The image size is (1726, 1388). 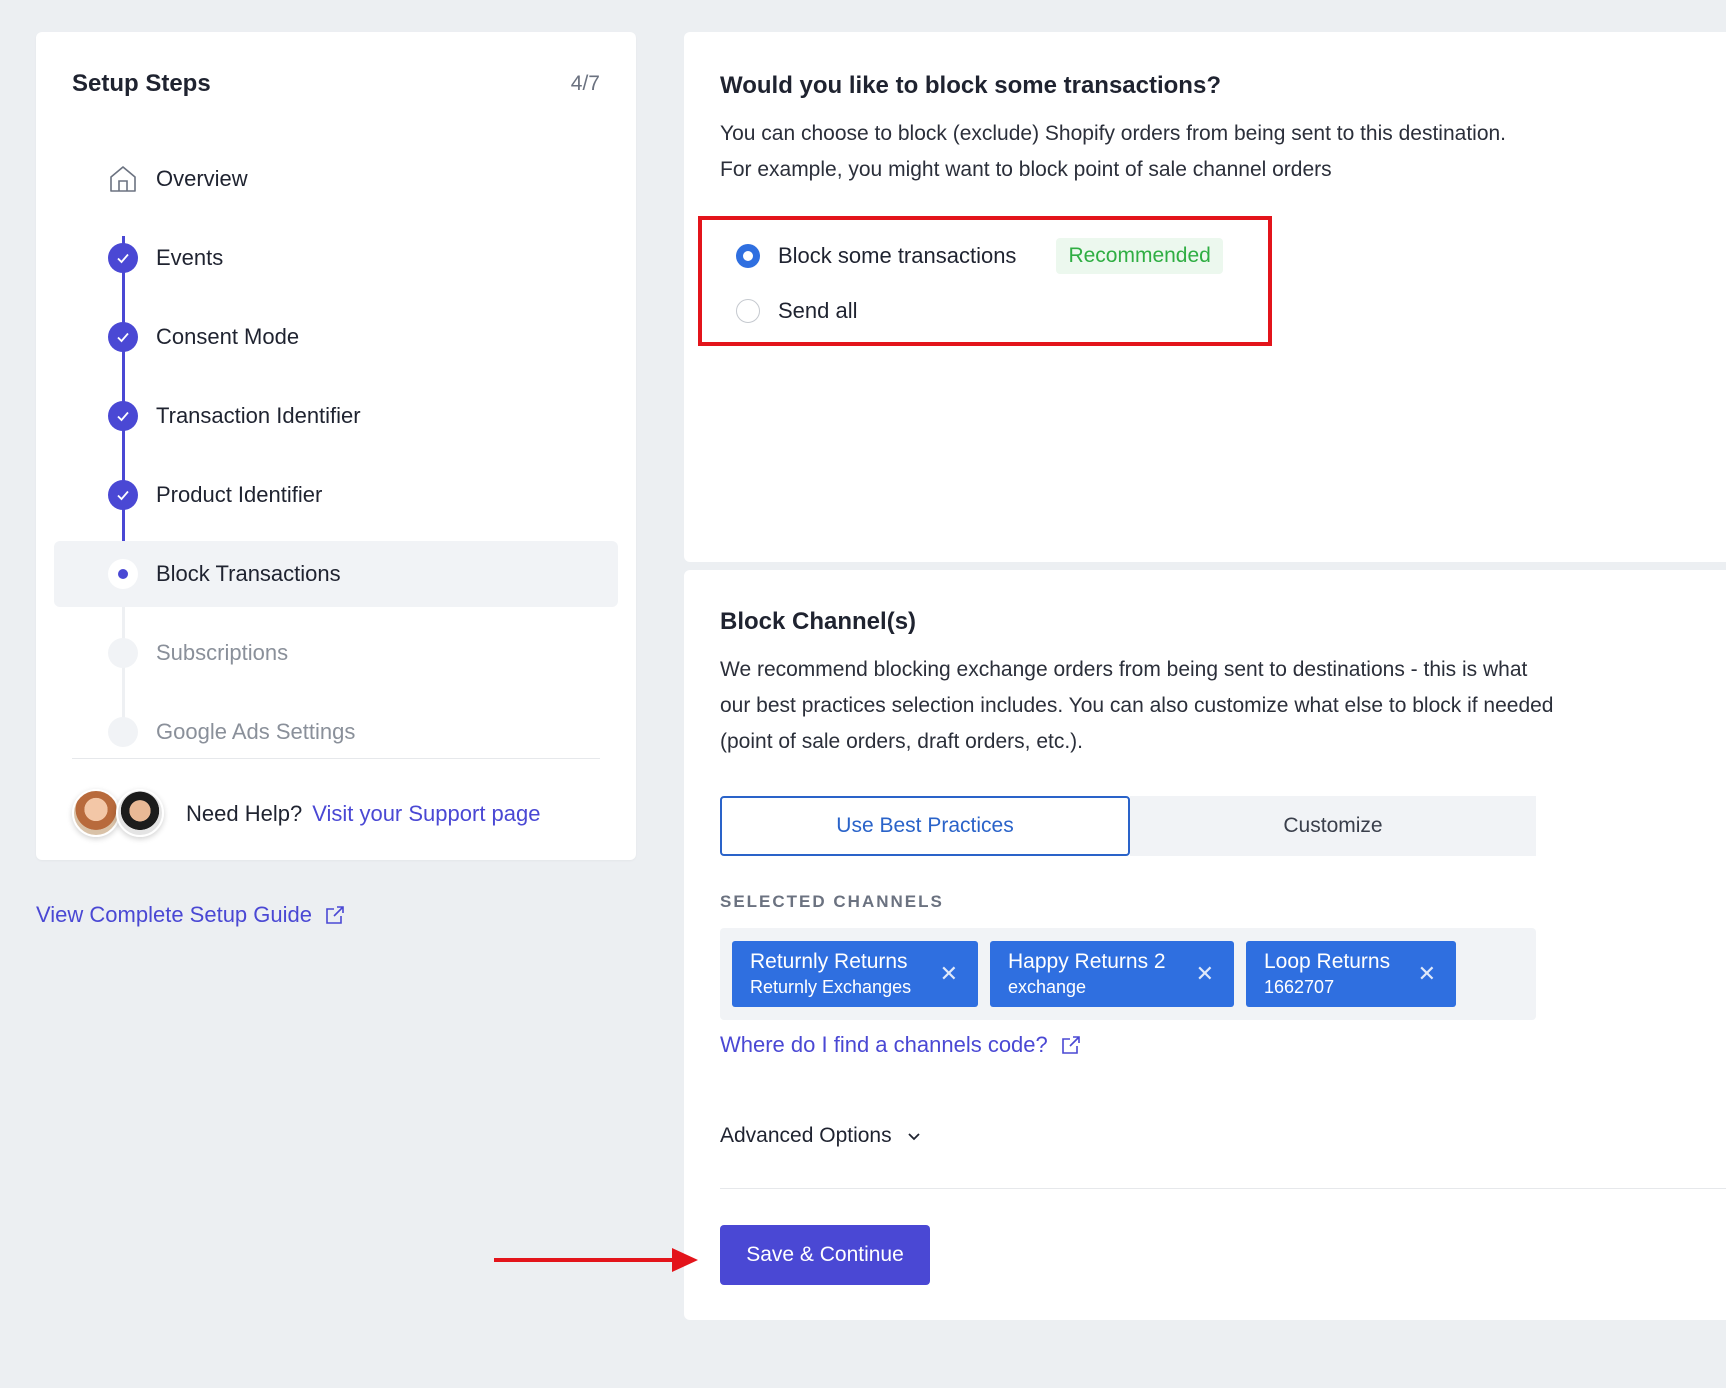 I want to click on radio-unchecked-icon, so click(x=748, y=311).